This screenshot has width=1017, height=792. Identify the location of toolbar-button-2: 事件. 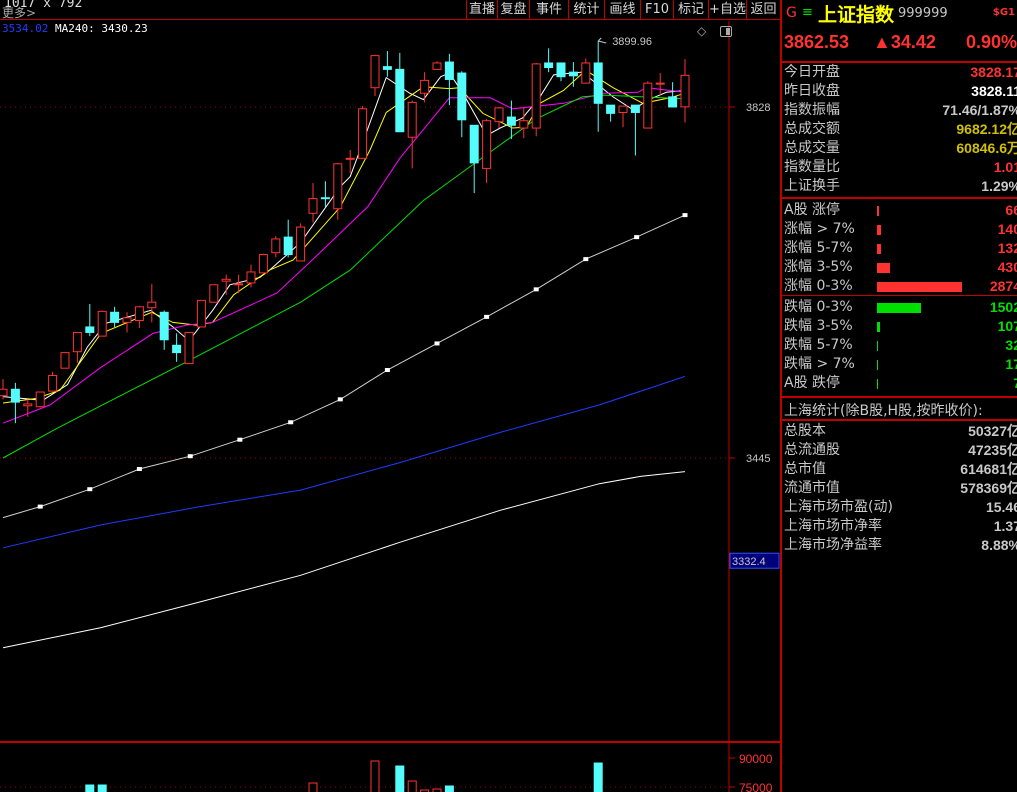
(548, 10).